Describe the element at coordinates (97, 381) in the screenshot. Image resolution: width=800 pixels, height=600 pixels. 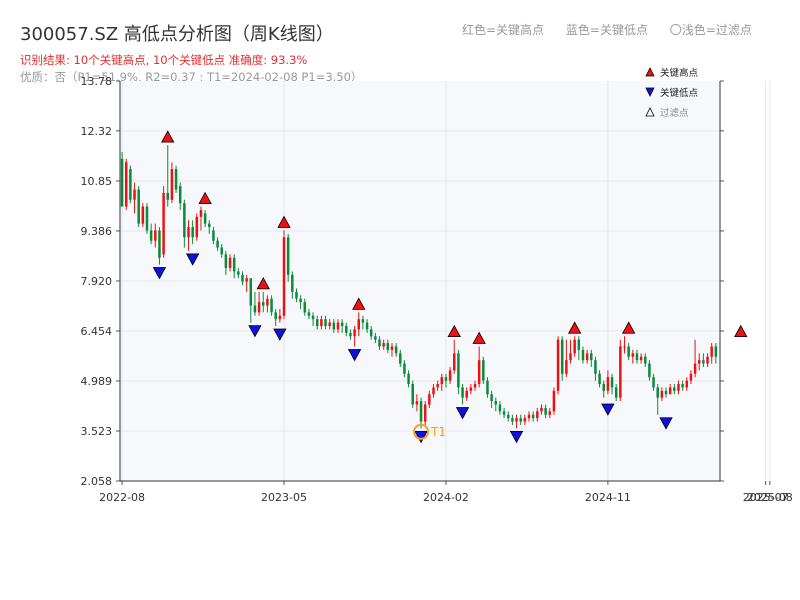
I see `y-tick-label: 4.989` at that location.